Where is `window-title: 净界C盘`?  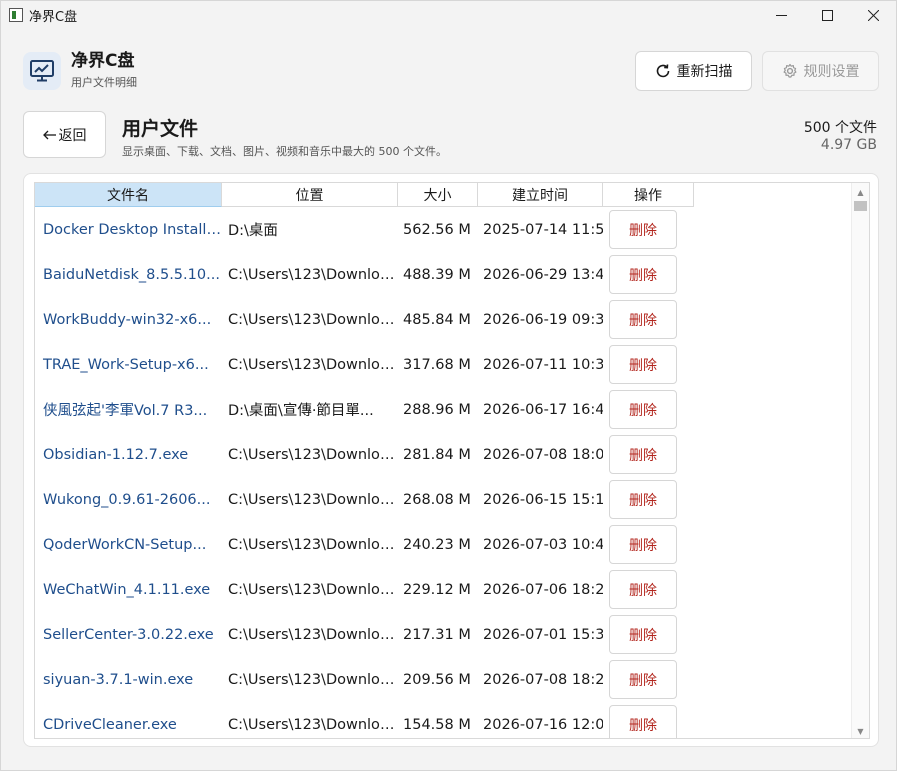 window-title: 净界C盘 is located at coordinates (53, 17).